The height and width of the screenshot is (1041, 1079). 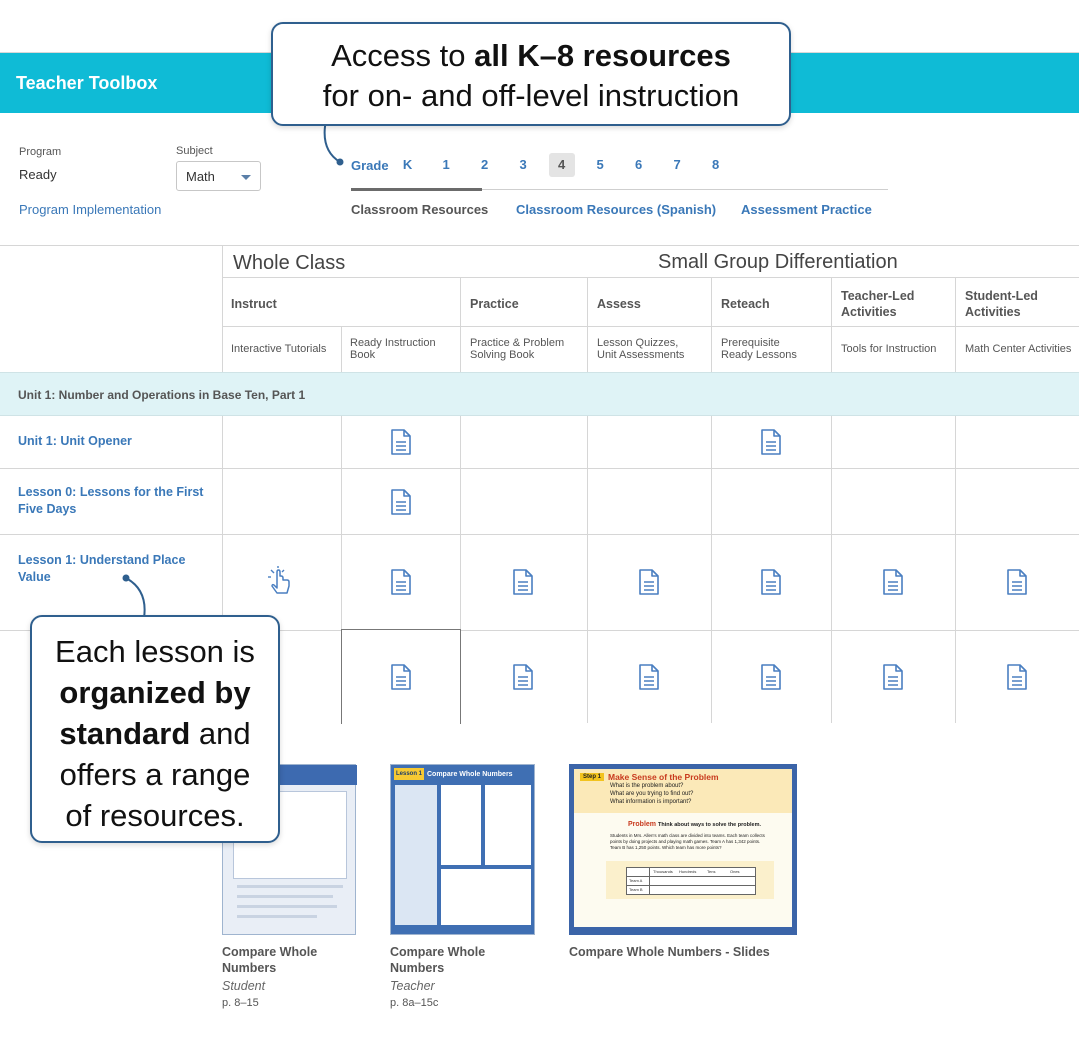 What do you see at coordinates (155, 815) in the screenshot?
I see `callout-left-line5: of resources.` at bounding box center [155, 815].